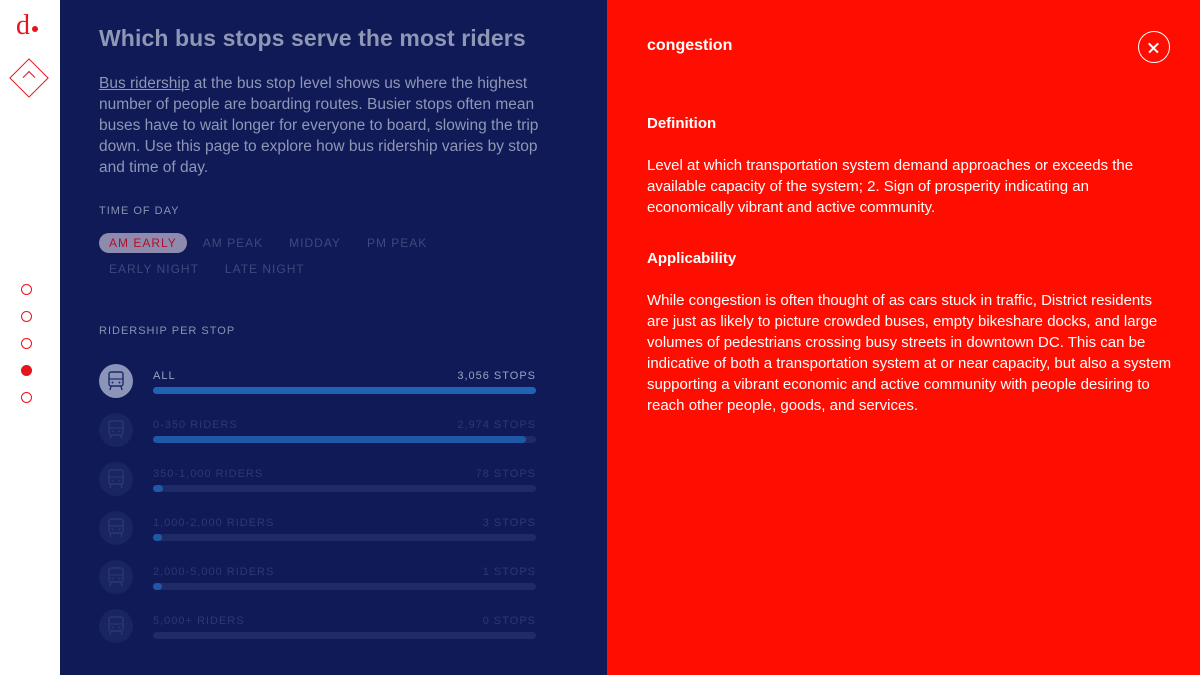 The width and height of the screenshot is (1200, 675). What do you see at coordinates (690, 45) in the screenshot?
I see `glossary-term: congestion` at bounding box center [690, 45].